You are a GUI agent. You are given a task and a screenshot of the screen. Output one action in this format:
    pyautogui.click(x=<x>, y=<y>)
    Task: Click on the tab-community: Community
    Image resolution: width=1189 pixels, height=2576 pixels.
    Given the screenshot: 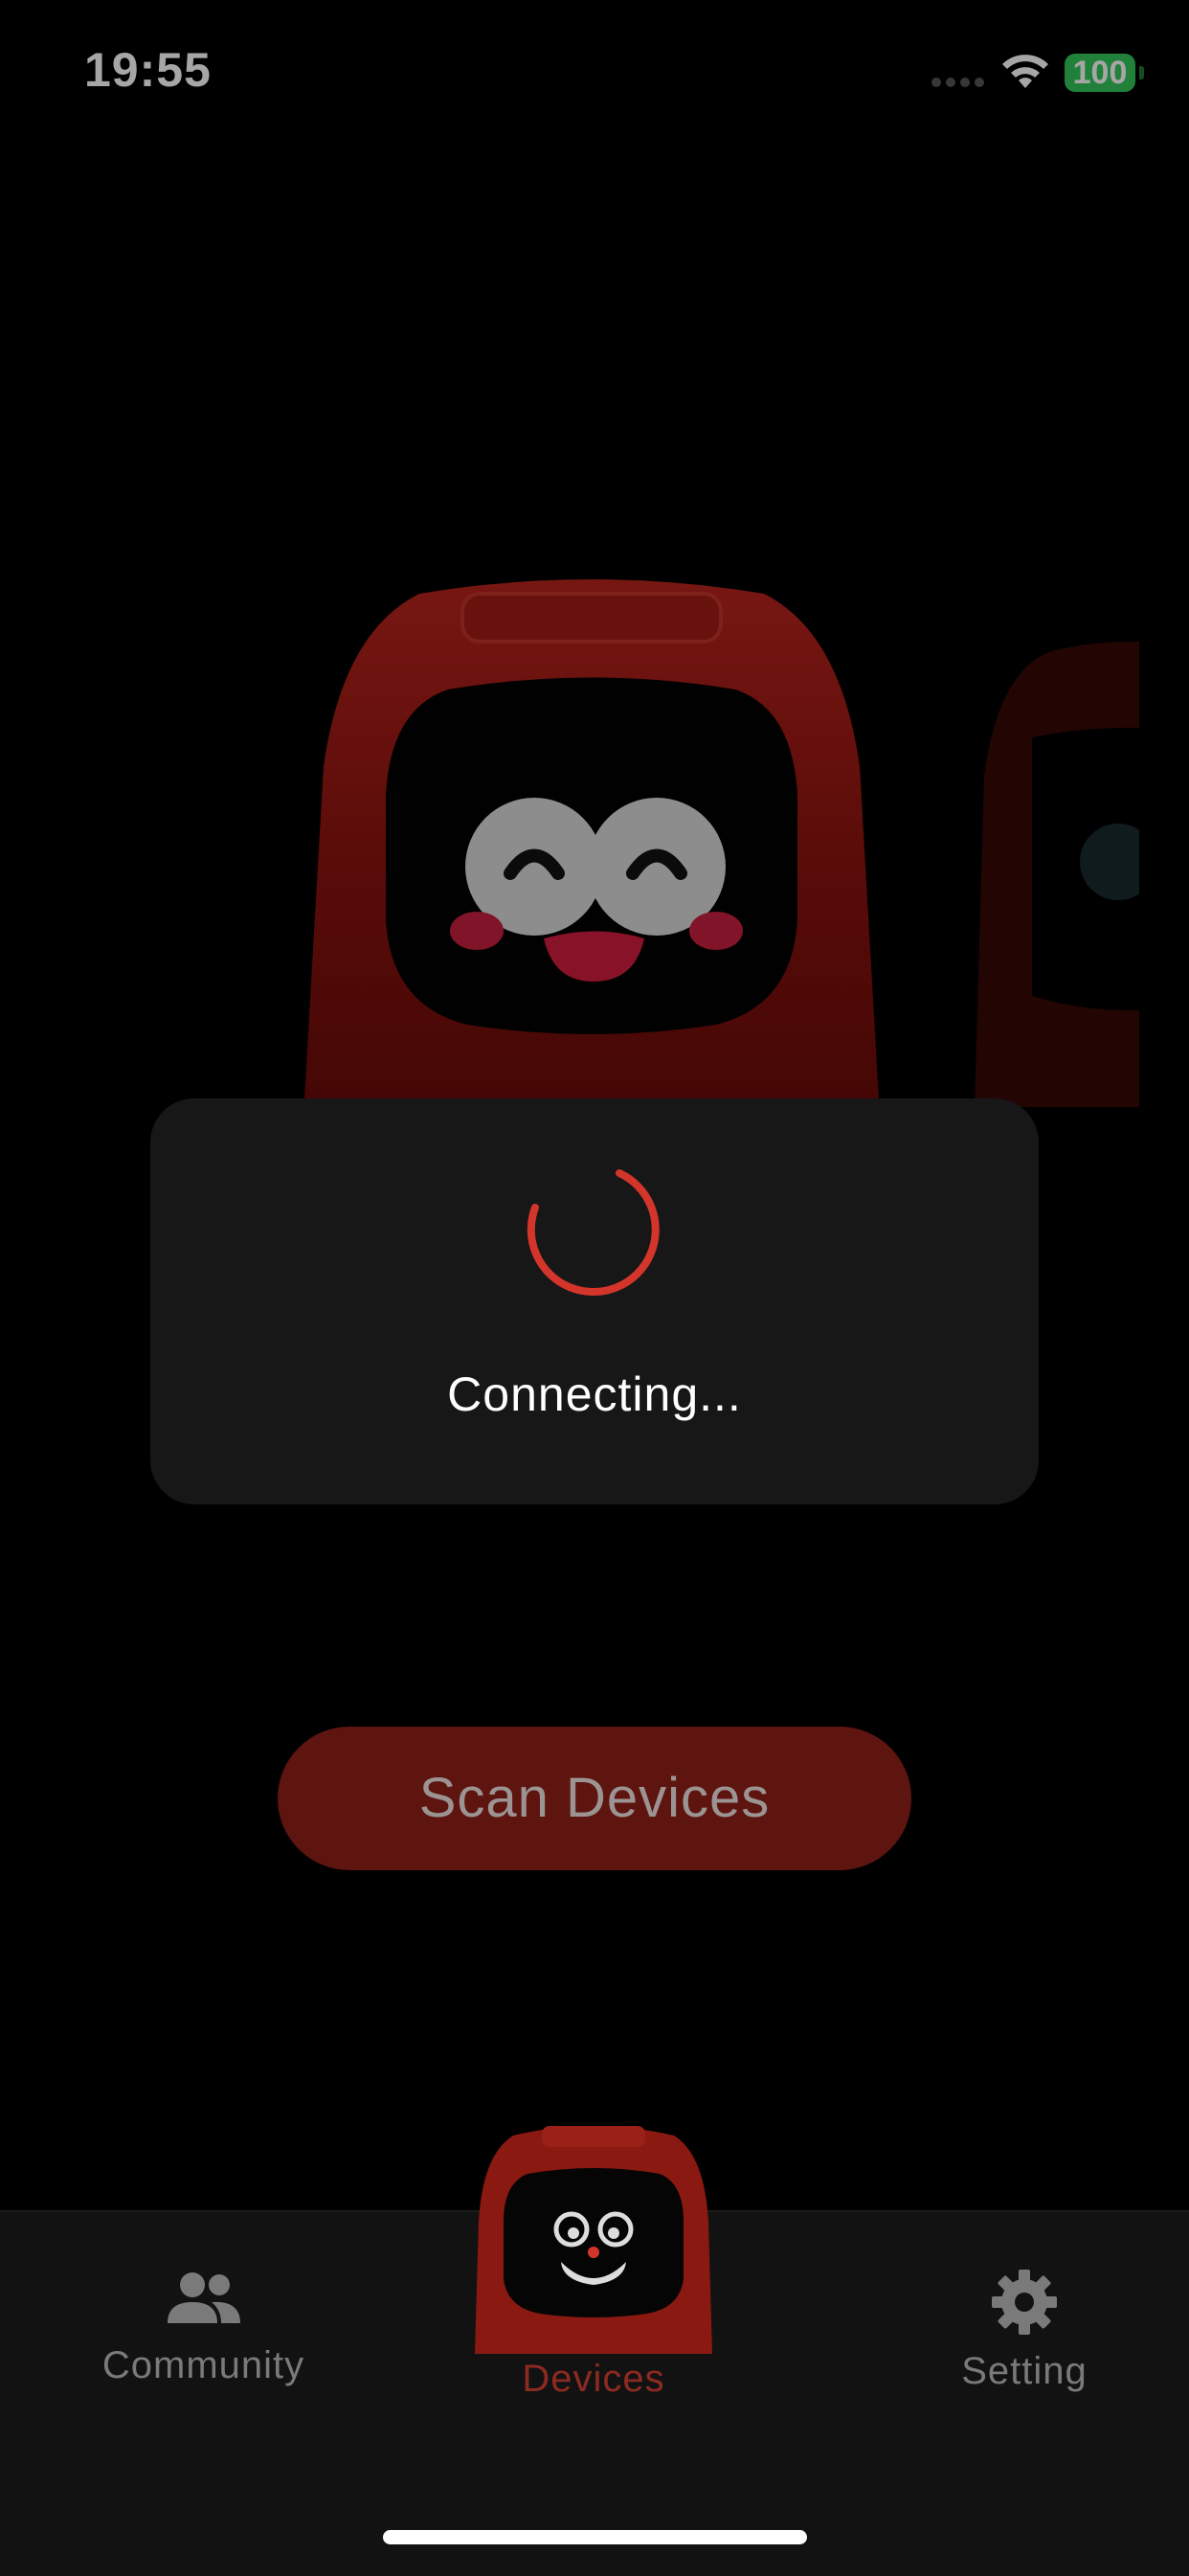 What is the action you would take?
    pyautogui.click(x=203, y=2328)
    